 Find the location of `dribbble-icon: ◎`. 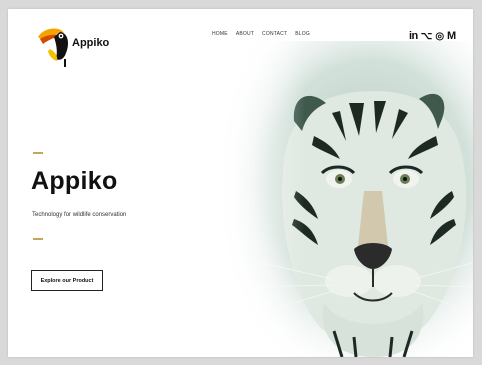

dribbble-icon: ◎ is located at coordinates (439, 36).